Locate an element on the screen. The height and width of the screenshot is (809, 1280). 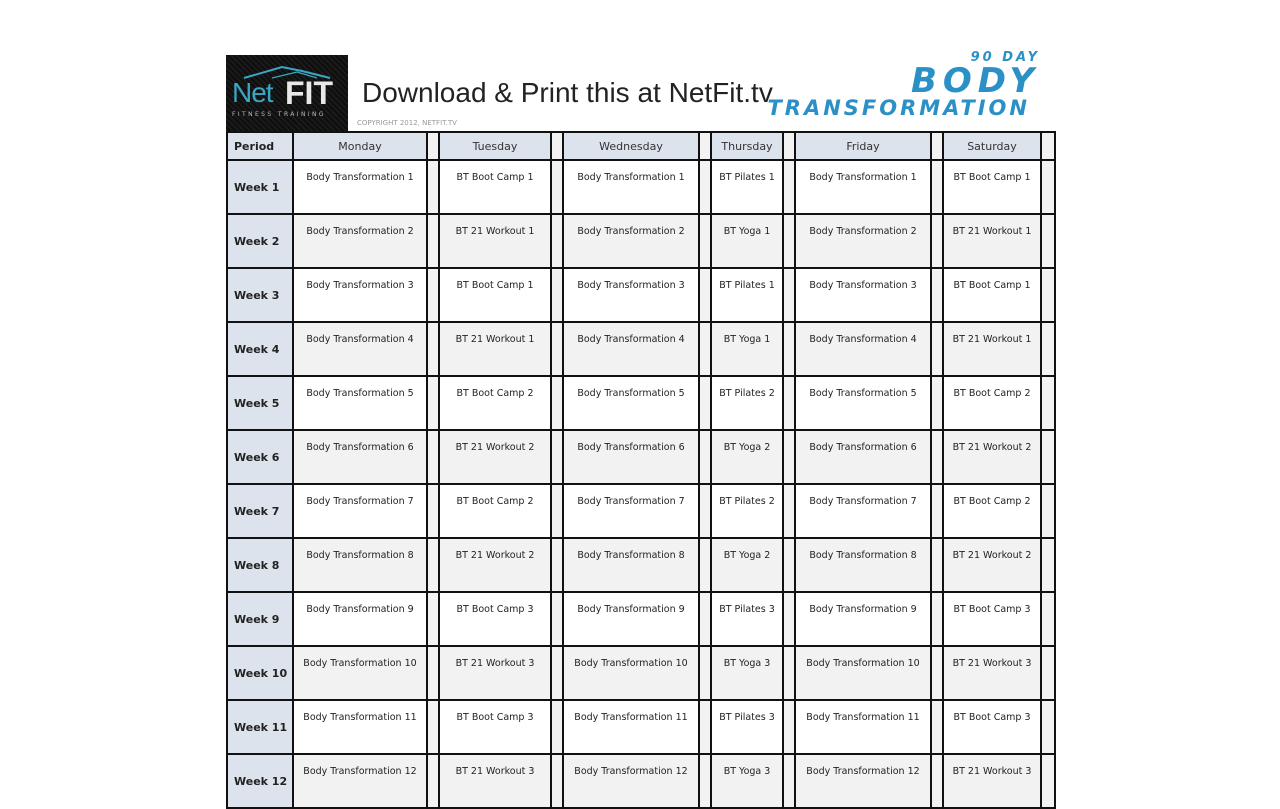
workout-cell-monday: Body Transformation 10 is located at coordinates (360, 673).